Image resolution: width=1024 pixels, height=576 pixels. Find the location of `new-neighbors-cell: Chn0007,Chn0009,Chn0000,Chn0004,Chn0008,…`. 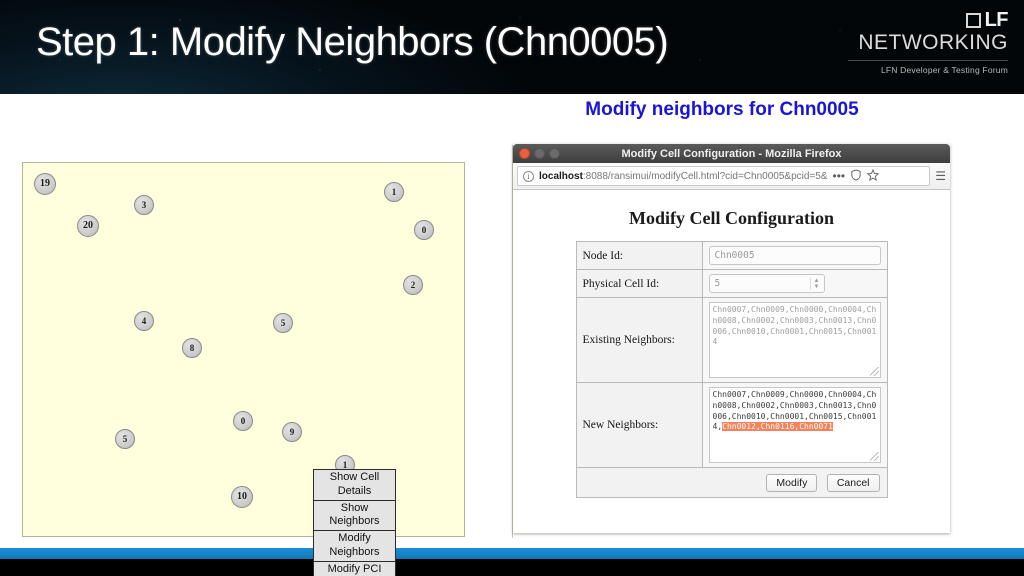

new-neighbors-cell: Chn0007,Chn0009,Chn0000,Chn0004,Chn0008,… is located at coordinates (794, 425).